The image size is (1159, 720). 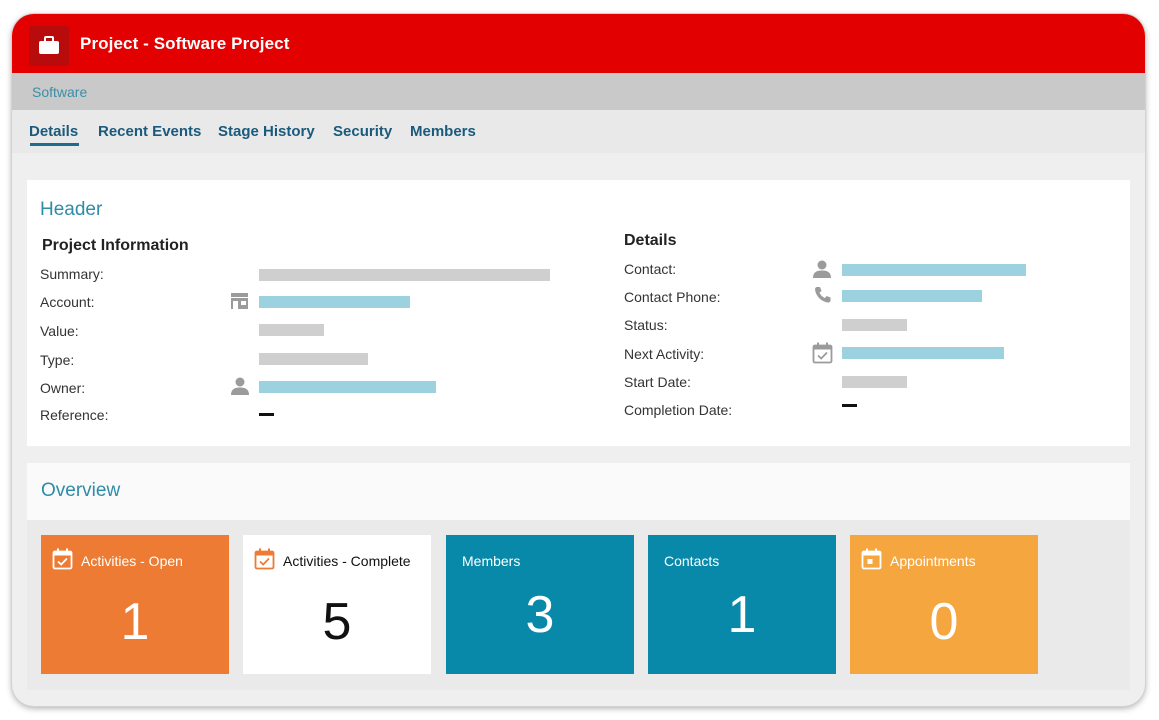 What do you see at coordinates (362, 131) in the screenshot?
I see `tab-security: Security` at bounding box center [362, 131].